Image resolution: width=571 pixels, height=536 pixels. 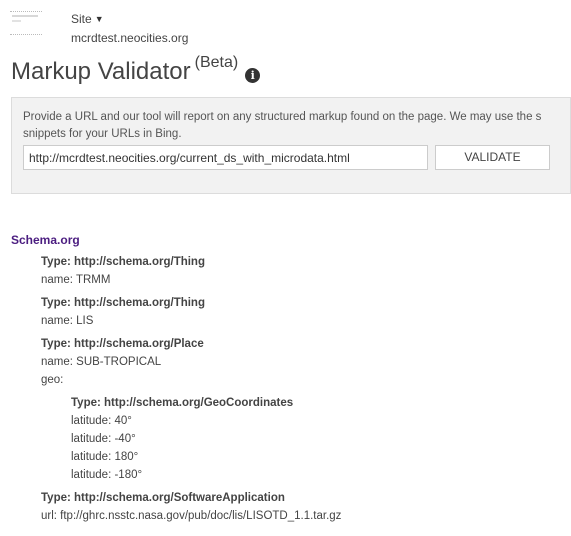 What do you see at coordinates (105, 457) in the screenshot?
I see `result-prop: latitude: 180°` at bounding box center [105, 457].